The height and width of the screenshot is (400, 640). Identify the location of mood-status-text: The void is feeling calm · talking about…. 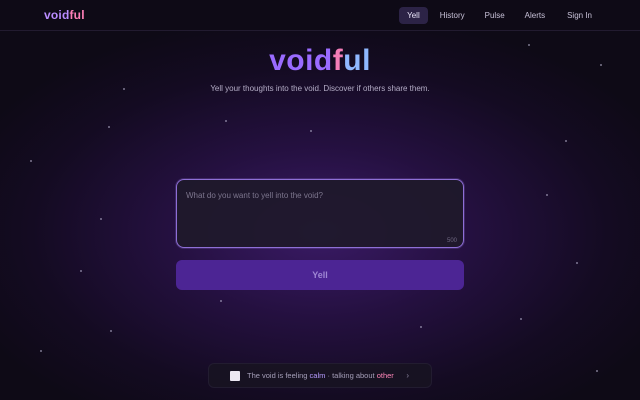
(320, 375).